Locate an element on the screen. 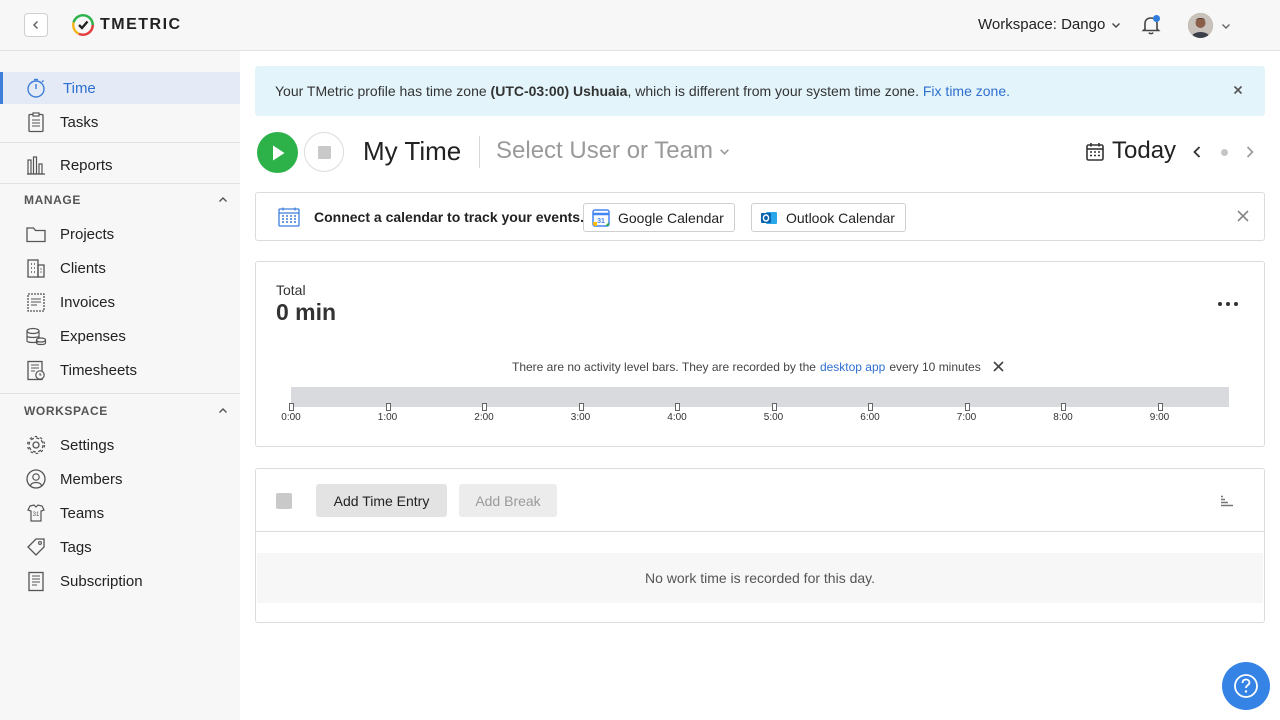  fix-timezone-link: Fix time zone. is located at coordinates (966, 91).